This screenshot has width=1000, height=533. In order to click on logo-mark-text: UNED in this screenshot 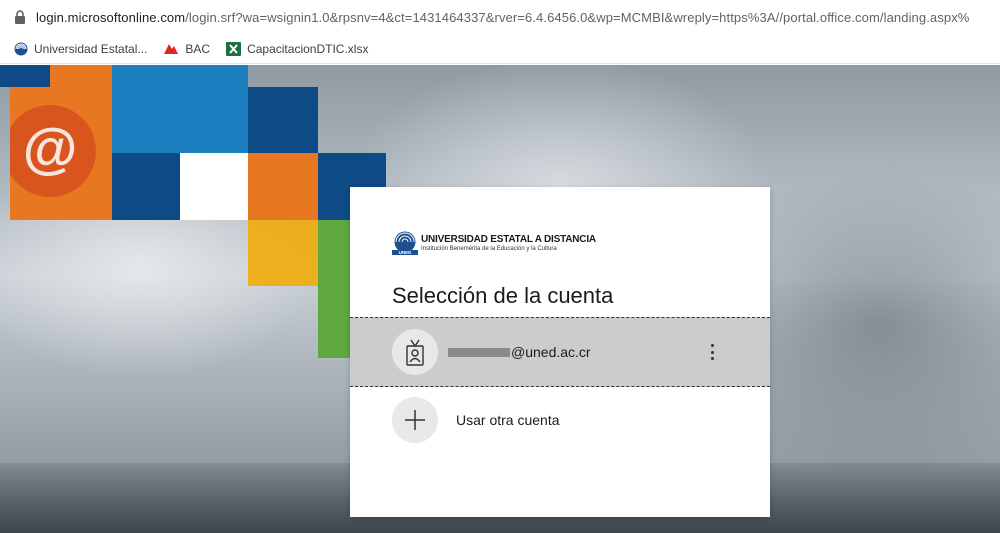, I will do `click(406, 252)`.